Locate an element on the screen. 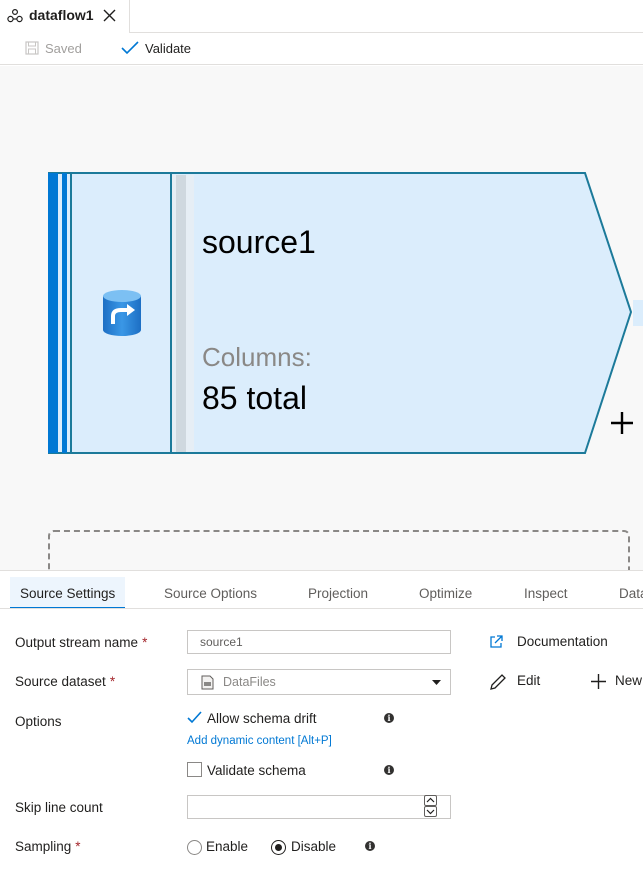  increment-icon is located at coordinates (430, 800).